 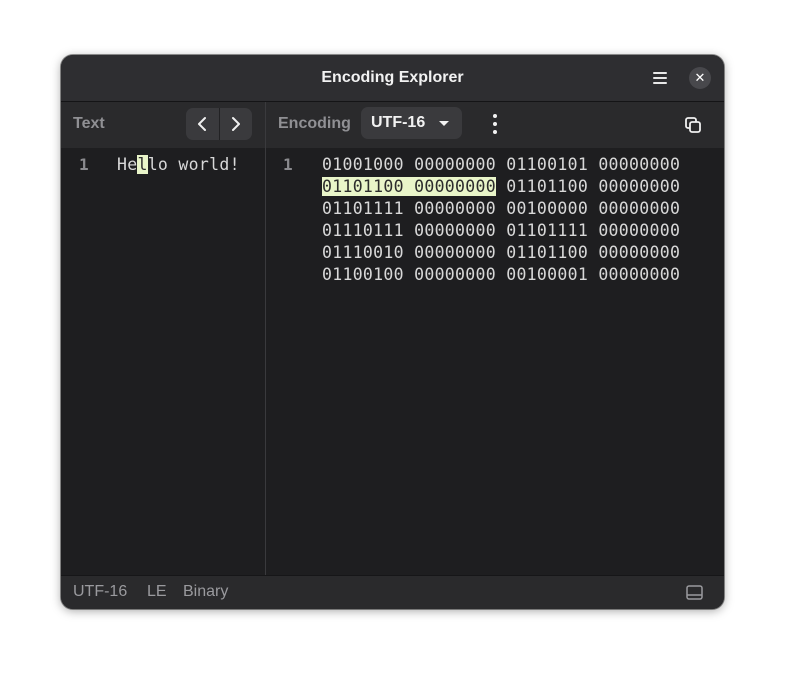 I want to click on panel-toggle-button, so click(x=695, y=593).